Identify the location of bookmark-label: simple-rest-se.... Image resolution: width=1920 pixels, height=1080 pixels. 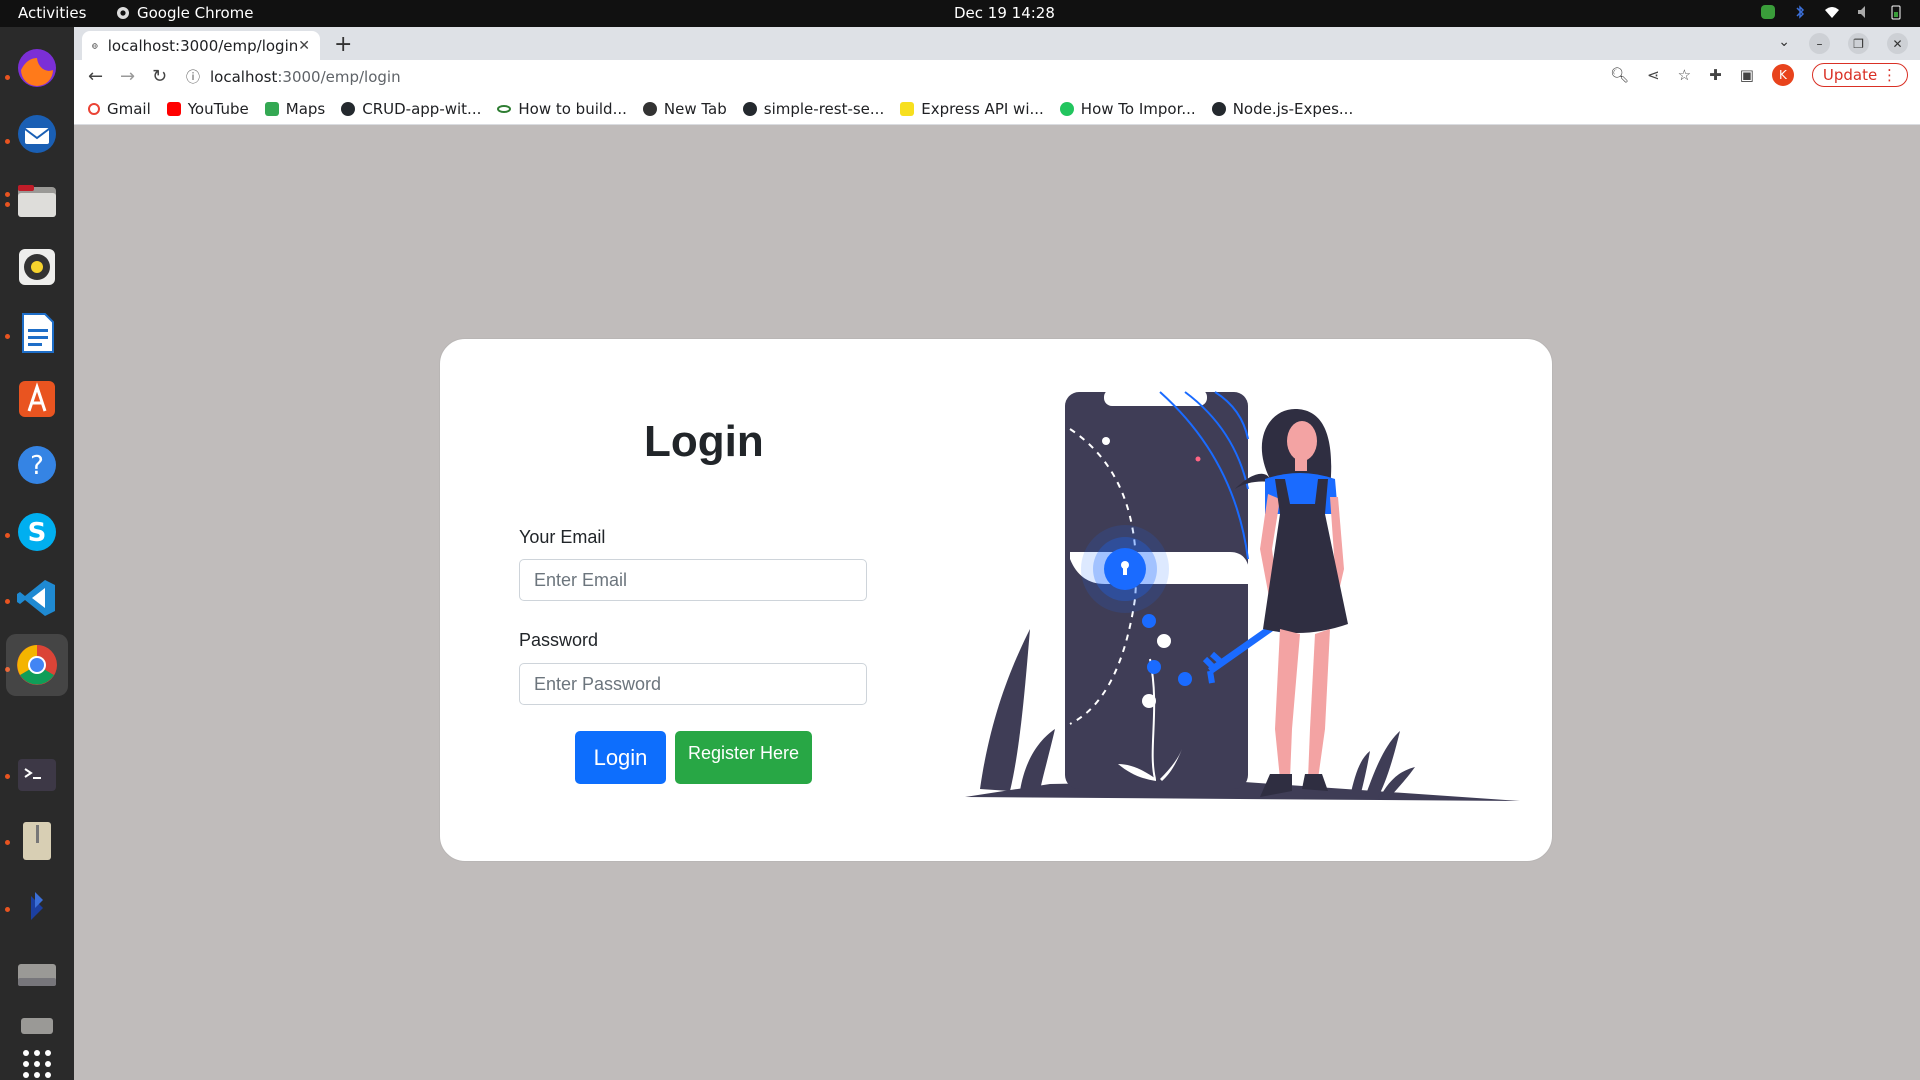
(824, 108).